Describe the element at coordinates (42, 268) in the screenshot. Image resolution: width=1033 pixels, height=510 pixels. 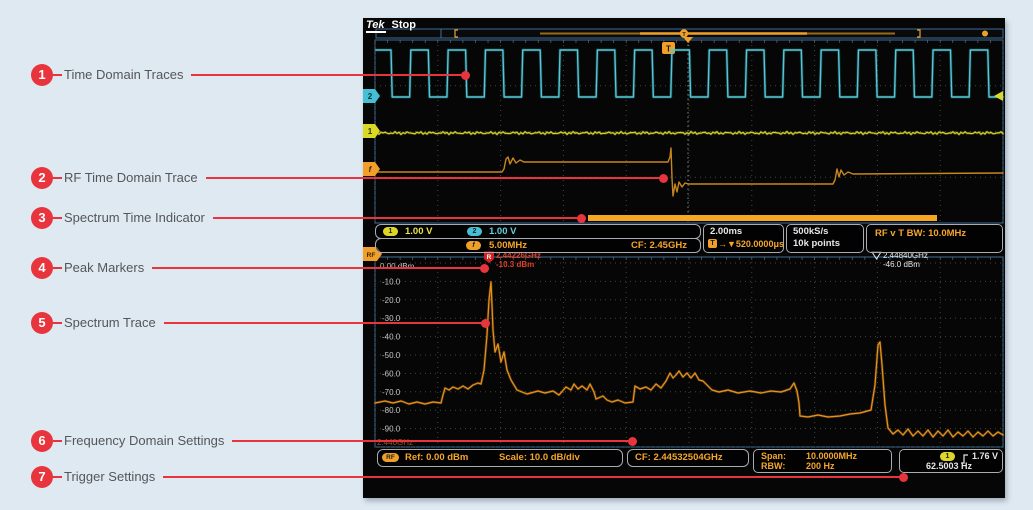
I see `callout-number-4: 4` at that location.